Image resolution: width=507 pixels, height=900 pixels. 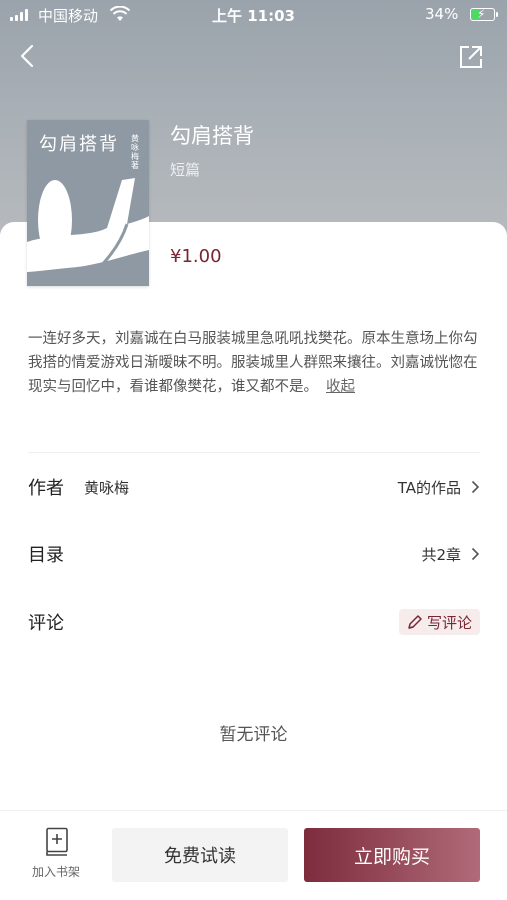 What do you see at coordinates (46, 488) in the screenshot?
I see `author-label: 作者` at bounding box center [46, 488].